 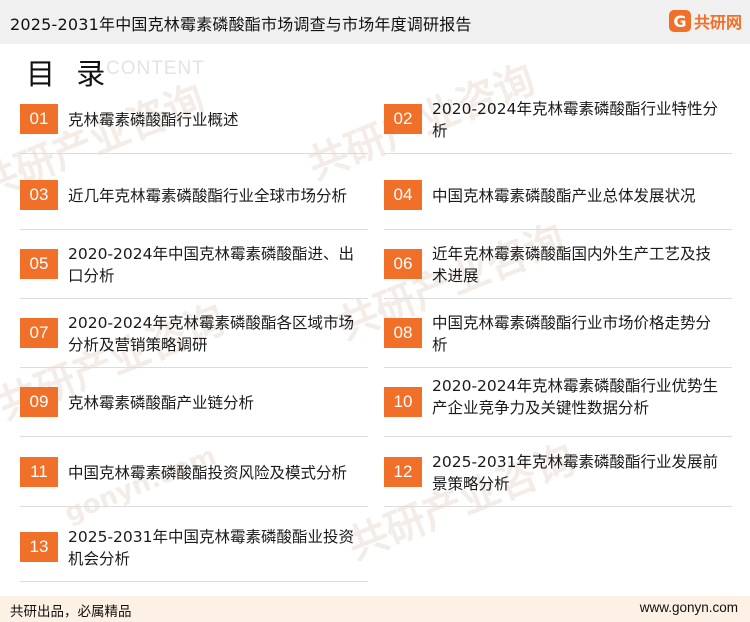 What do you see at coordinates (39, 195) in the screenshot?
I see `item-number: 03` at bounding box center [39, 195].